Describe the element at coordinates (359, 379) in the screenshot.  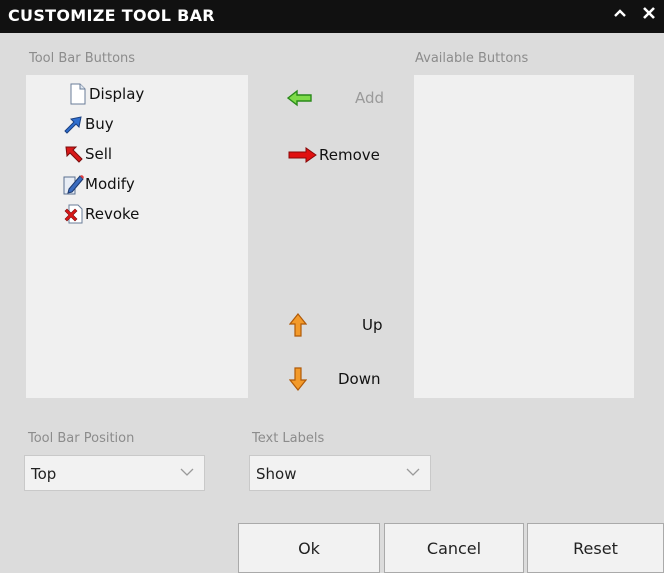
I see `down-label: Down` at that location.